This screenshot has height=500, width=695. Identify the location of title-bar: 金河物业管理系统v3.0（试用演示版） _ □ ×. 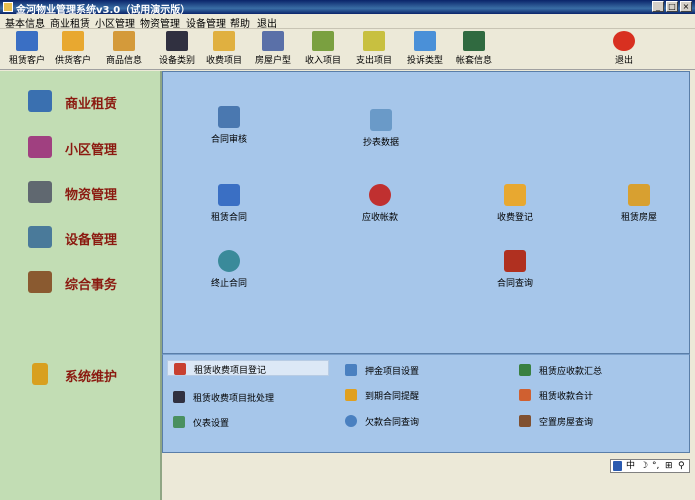
(347, 8).